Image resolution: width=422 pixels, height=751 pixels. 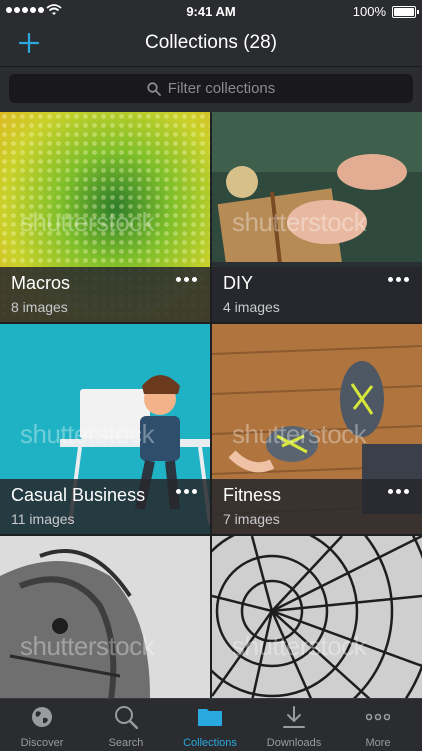 I want to click on collection-tile-macros: shutterstock Macros 8 images, so click(x=105, y=217).